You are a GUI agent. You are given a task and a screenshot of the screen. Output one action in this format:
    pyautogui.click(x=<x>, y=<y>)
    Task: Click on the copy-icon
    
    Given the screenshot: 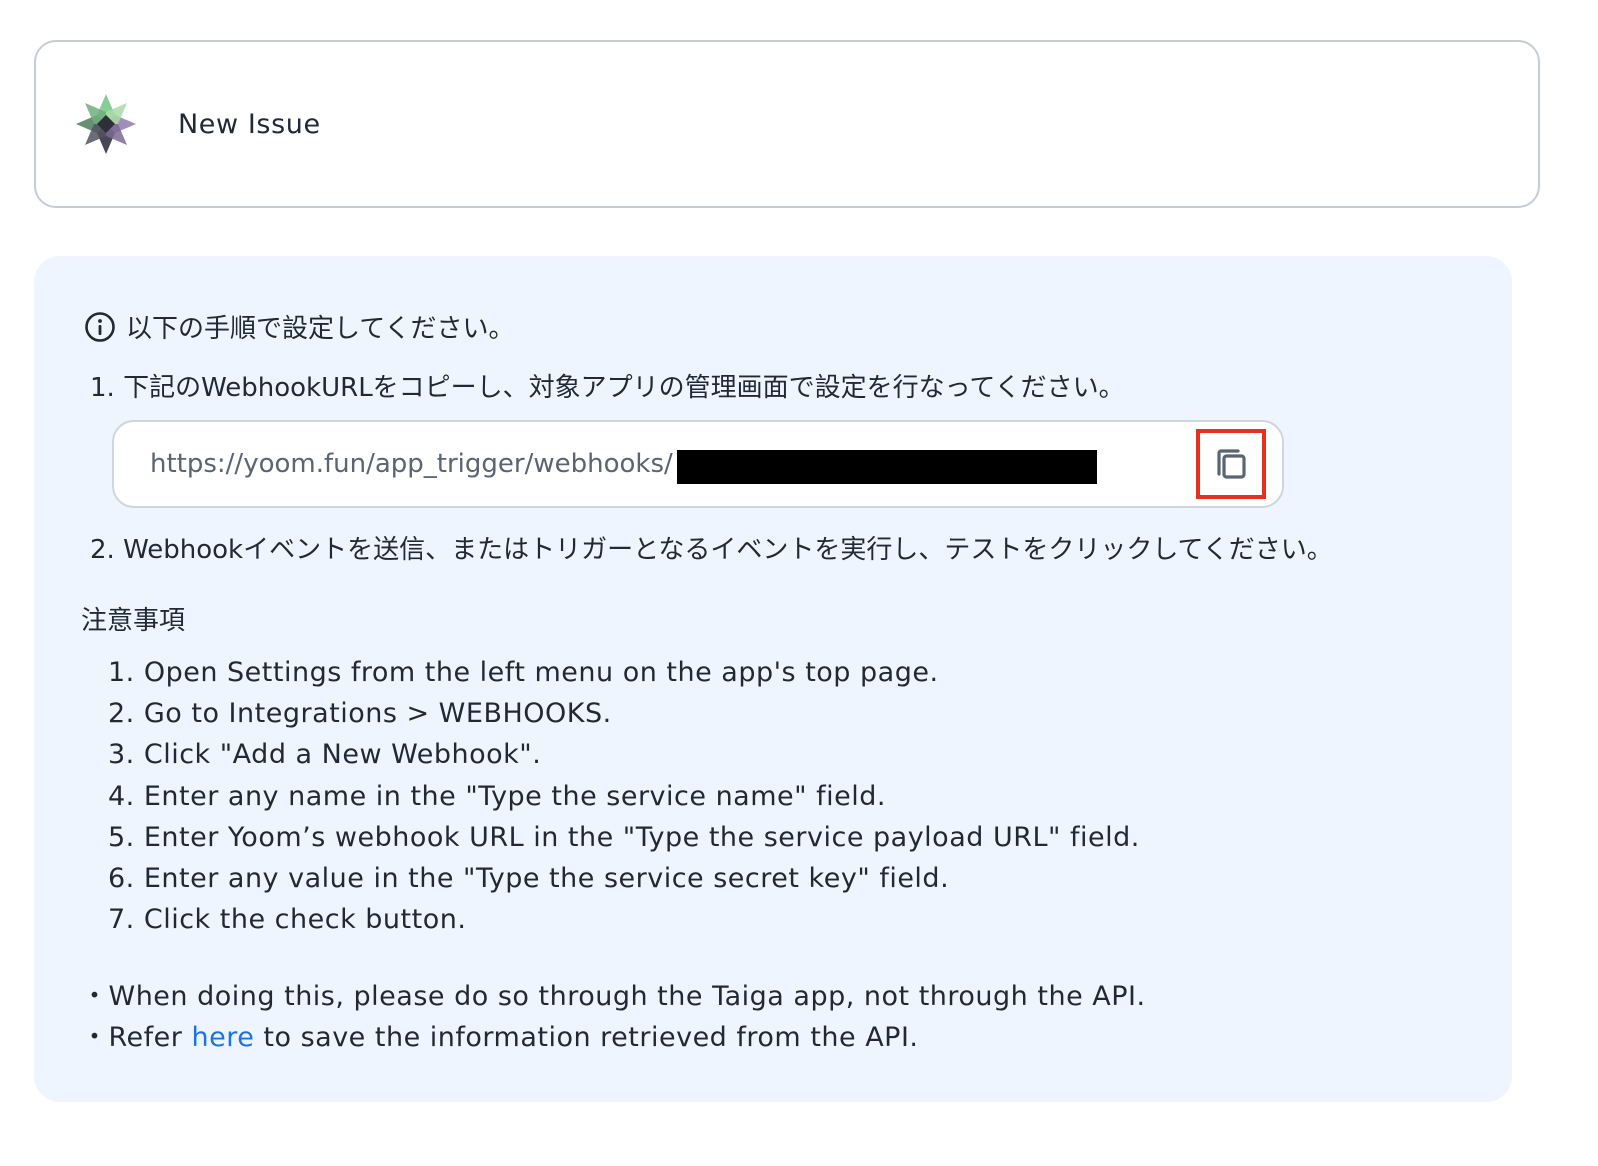 What is the action you would take?
    pyautogui.click(x=1231, y=464)
    